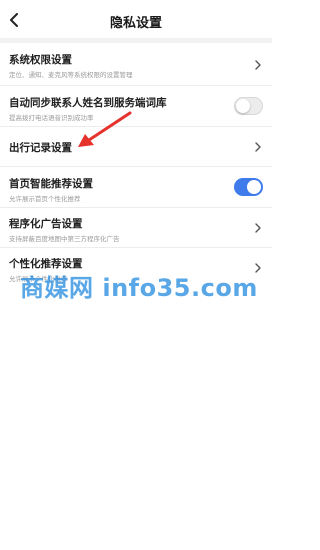 The height and width of the screenshot is (550, 320). I want to click on setting-row-system-permissions: 系统权限设置 定位、通知、麦克风等系统权限的设置管理, so click(136, 64).